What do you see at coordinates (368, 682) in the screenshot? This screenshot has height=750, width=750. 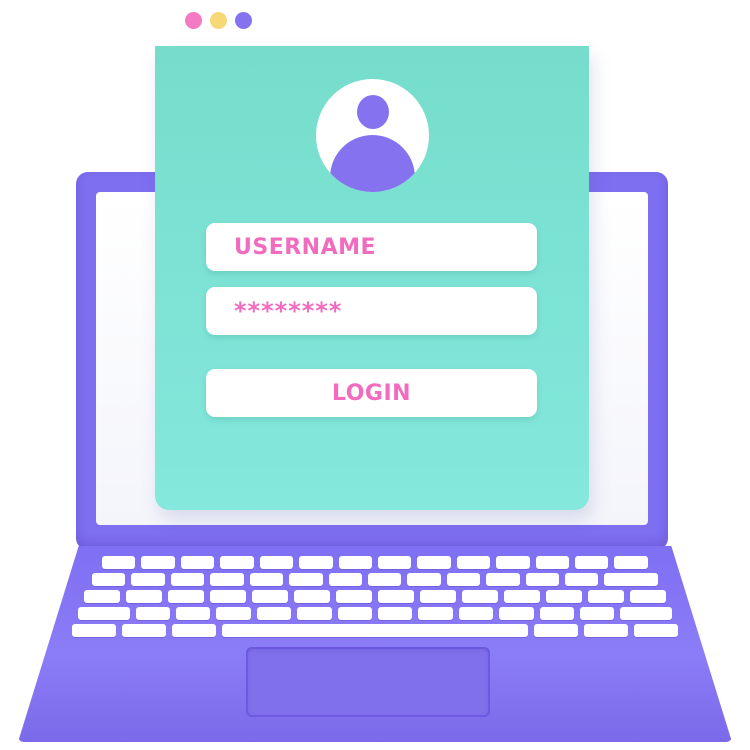 I see `touchpad` at bounding box center [368, 682].